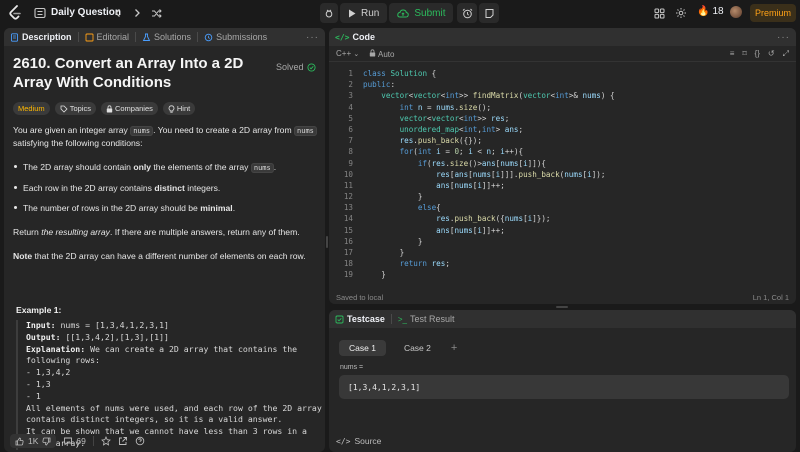 The image size is (800, 452). What do you see at coordinates (15, 13) in the screenshot?
I see `leetcode-logo-icon` at bounding box center [15, 13].